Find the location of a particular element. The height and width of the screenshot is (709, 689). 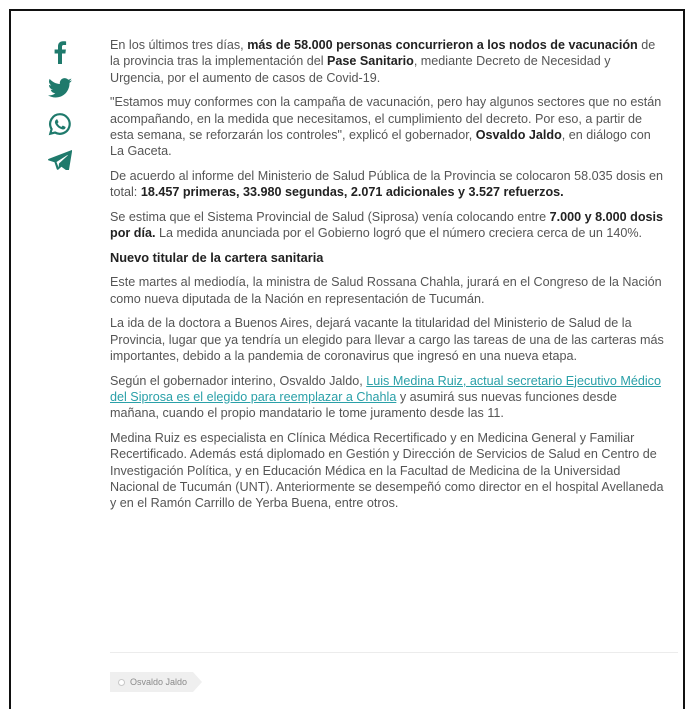

facebook-icon is located at coordinates (60, 52).